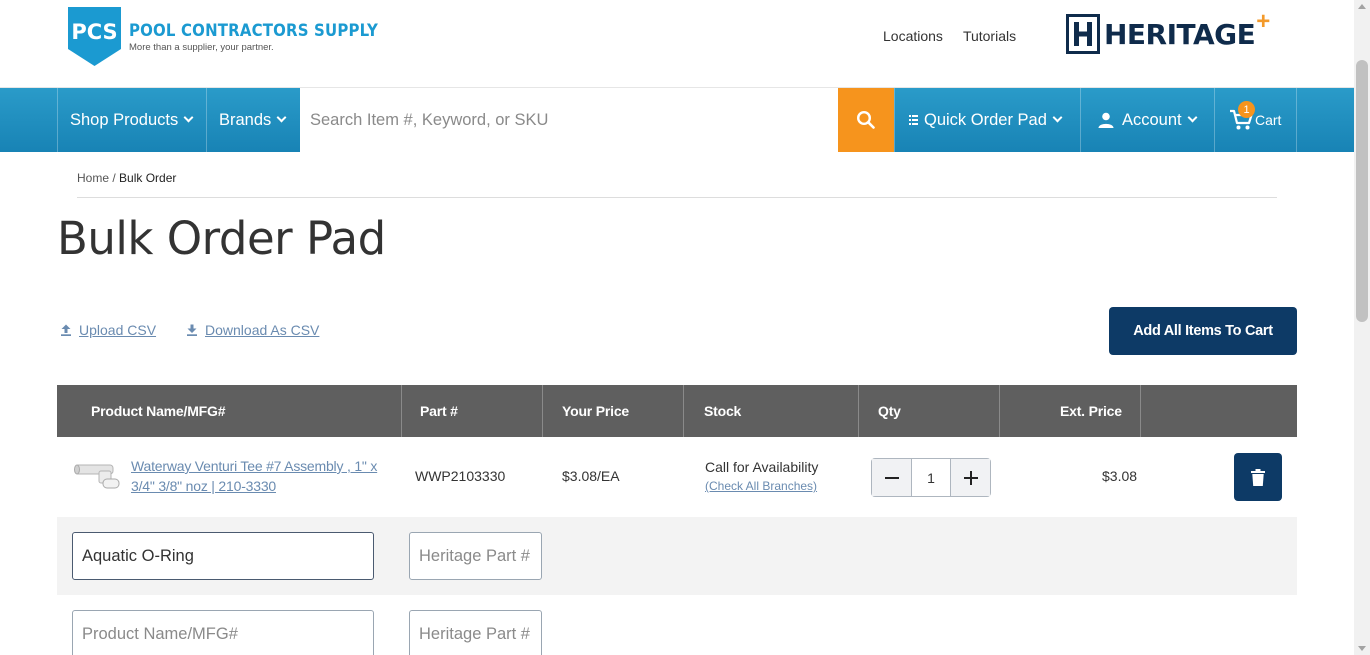 This screenshot has height=655, width=1370. I want to click on search-icon, so click(865, 119).